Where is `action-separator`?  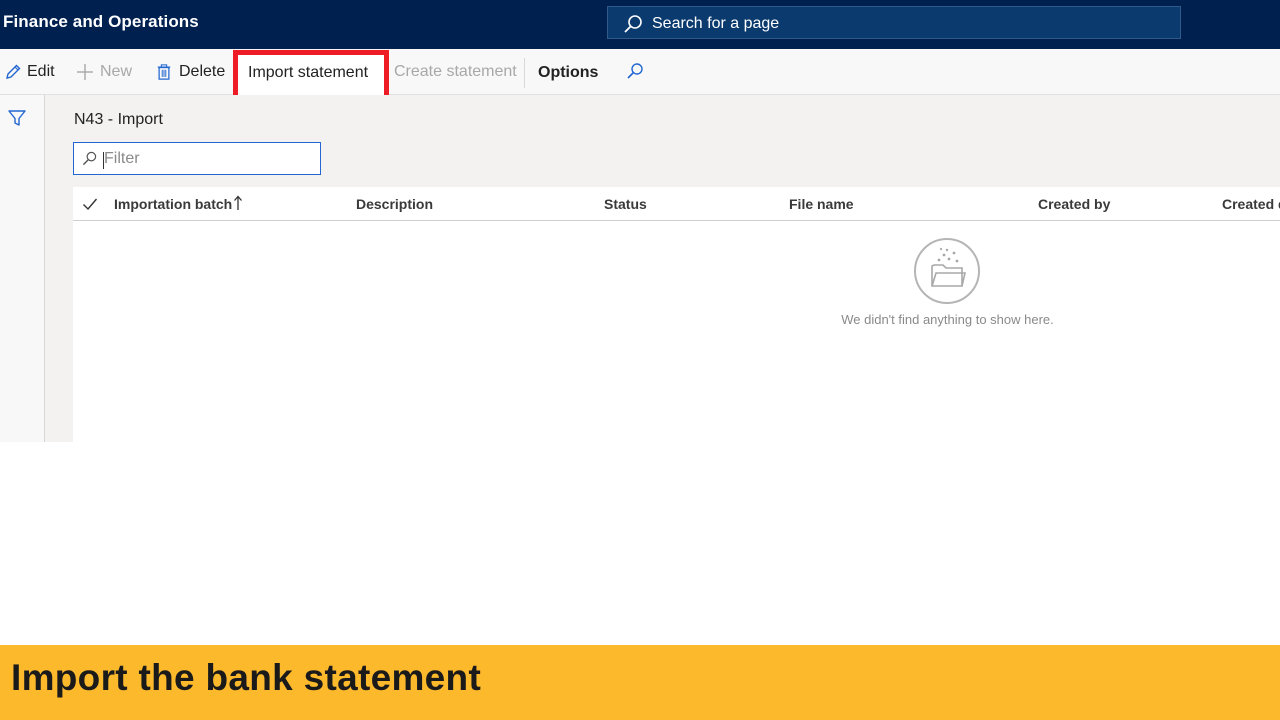 action-separator is located at coordinates (524, 73).